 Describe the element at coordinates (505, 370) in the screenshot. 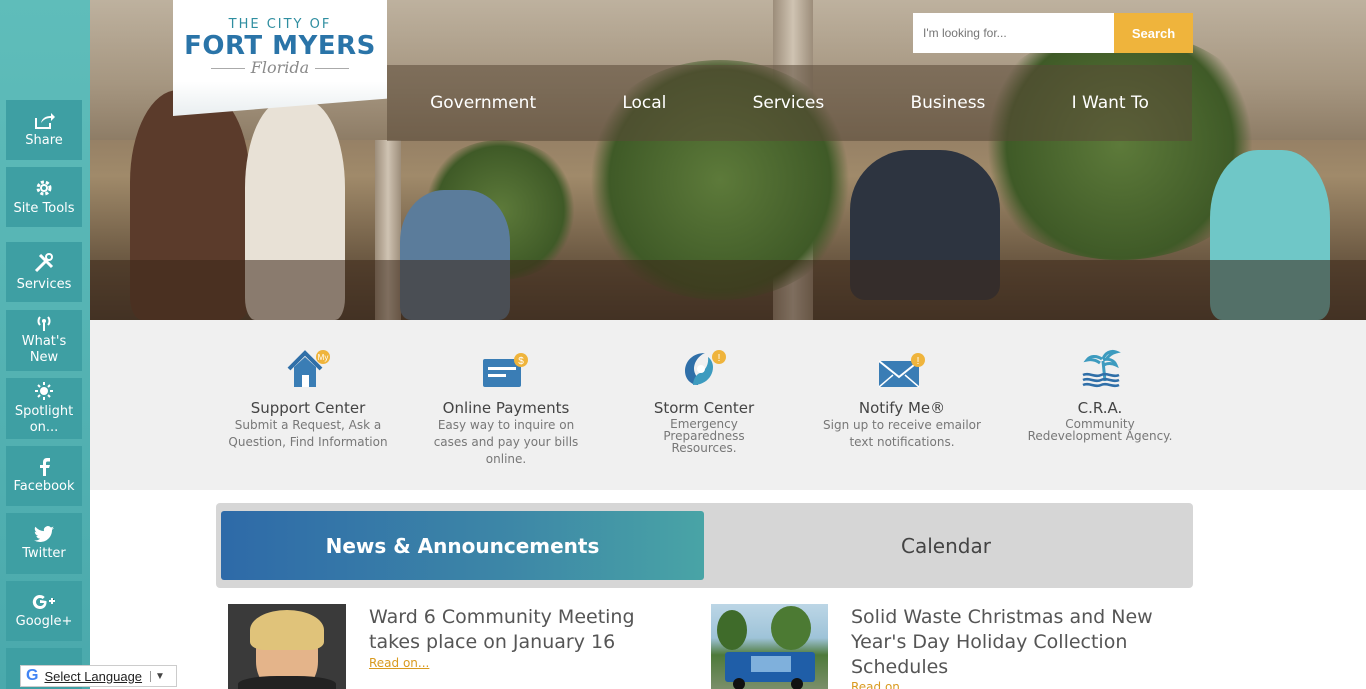

I see `payment-card-icon: $` at that location.